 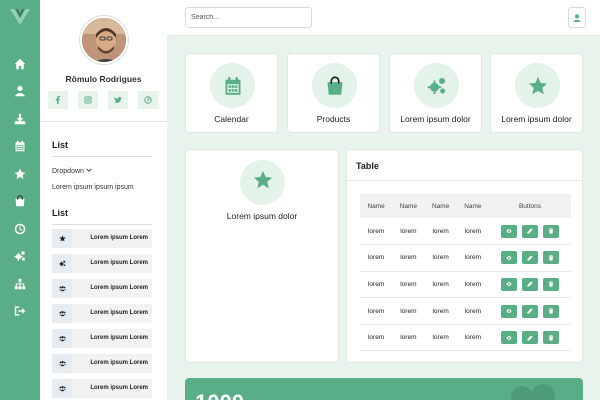 I want to click on sitemap-icon, so click(x=20, y=284).